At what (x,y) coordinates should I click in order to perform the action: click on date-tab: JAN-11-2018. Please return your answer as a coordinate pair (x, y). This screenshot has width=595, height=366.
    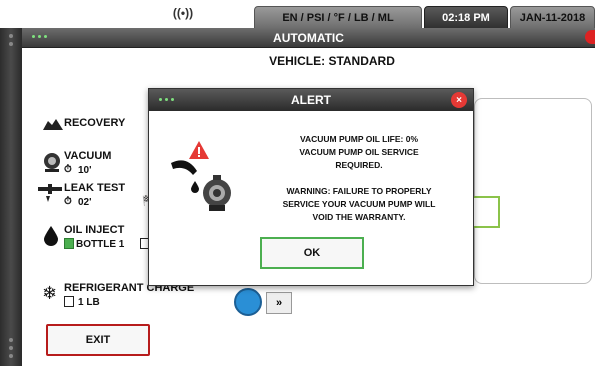
    Looking at the image, I should click on (552, 18).